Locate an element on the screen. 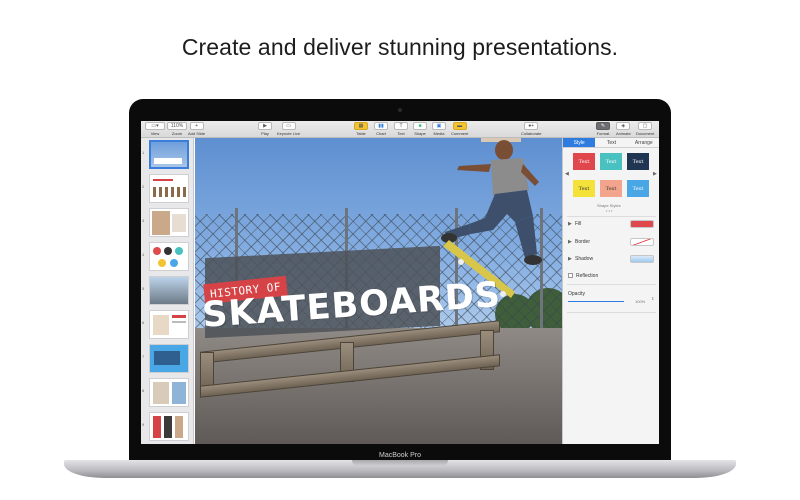  add-slide-button: + Add Slide is located at coordinates (196, 129).